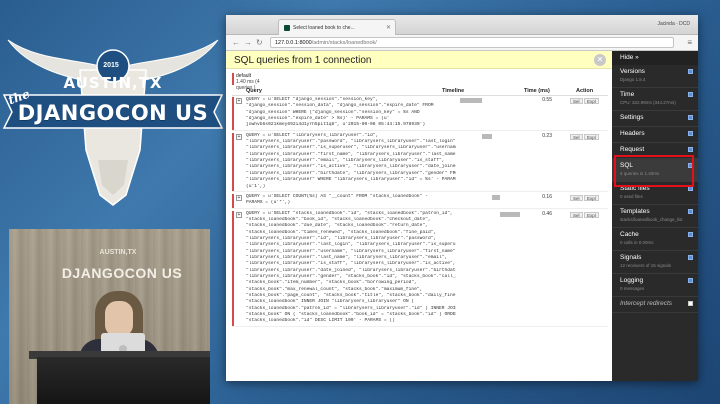  What do you see at coordinates (111, 65) in the screenshot?
I see `conference-year: 2015` at bounding box center [111, 65].